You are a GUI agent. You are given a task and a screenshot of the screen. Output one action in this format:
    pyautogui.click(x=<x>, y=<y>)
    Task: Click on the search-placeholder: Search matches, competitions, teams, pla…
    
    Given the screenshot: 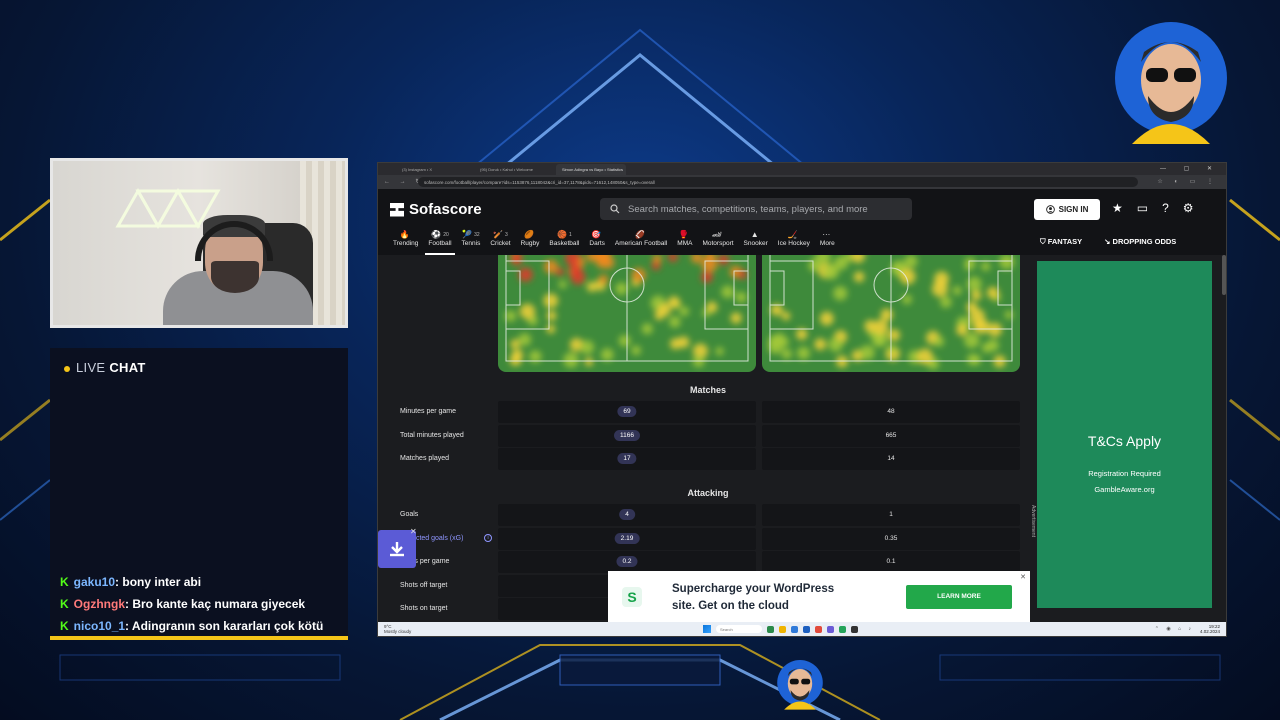 What is the action you would take?
    pyautogui.click(x=748, y=209)
    